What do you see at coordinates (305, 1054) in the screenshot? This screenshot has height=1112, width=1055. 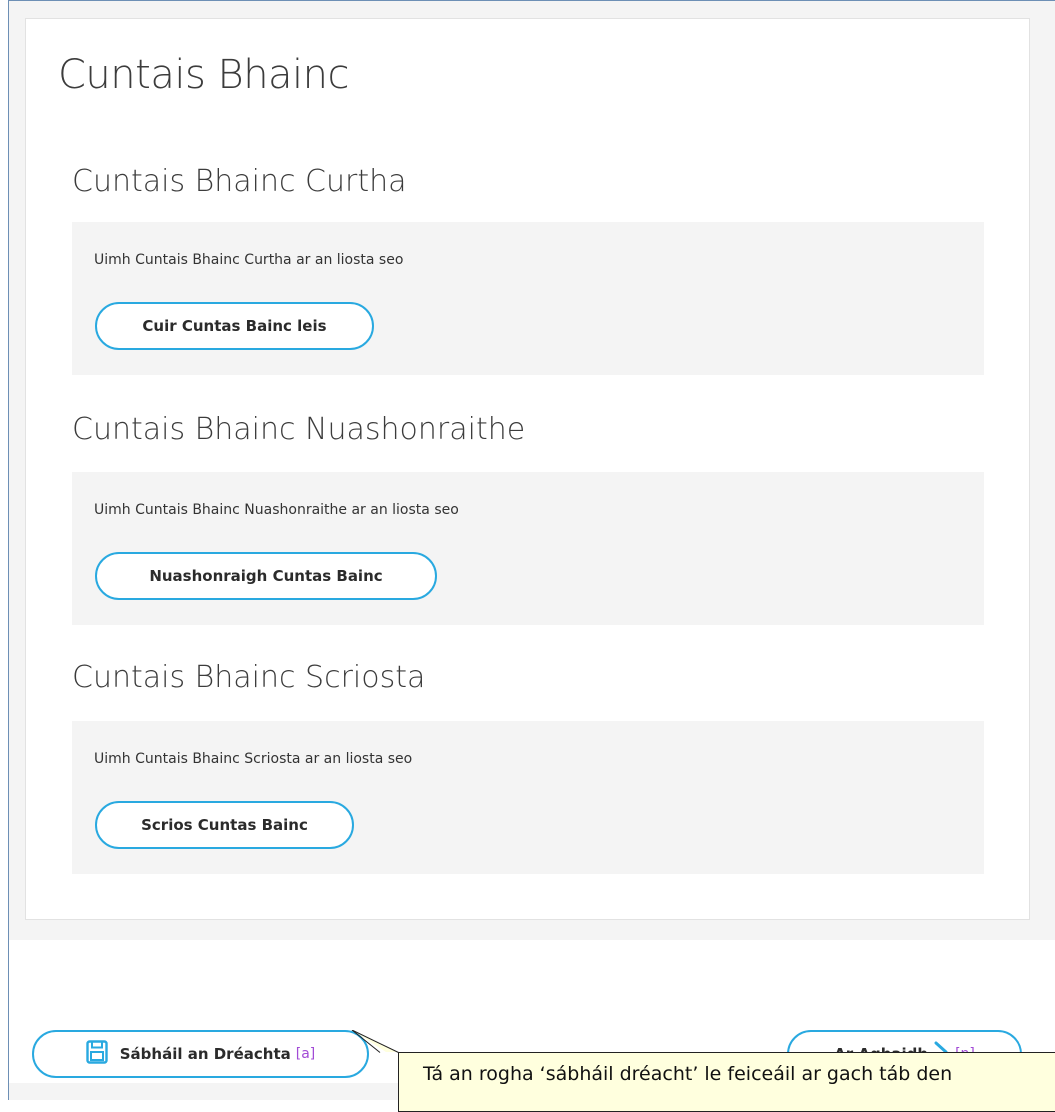 I see `save-shortcut-hint: [a]` at bounding box center [305, 1054].